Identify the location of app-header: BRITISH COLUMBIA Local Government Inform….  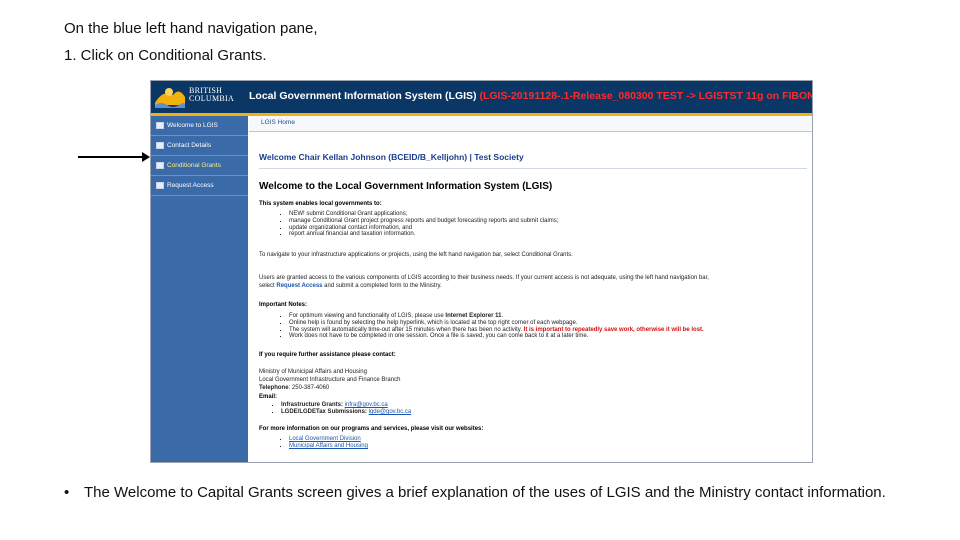
(481, 98).